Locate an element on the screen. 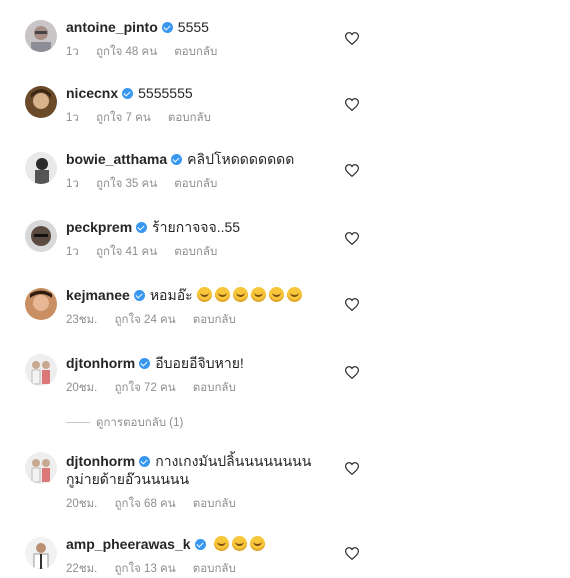 This screenshot has width=570, height=578. tears-of-joy-emoji-group is located at coordinates (241, 544).